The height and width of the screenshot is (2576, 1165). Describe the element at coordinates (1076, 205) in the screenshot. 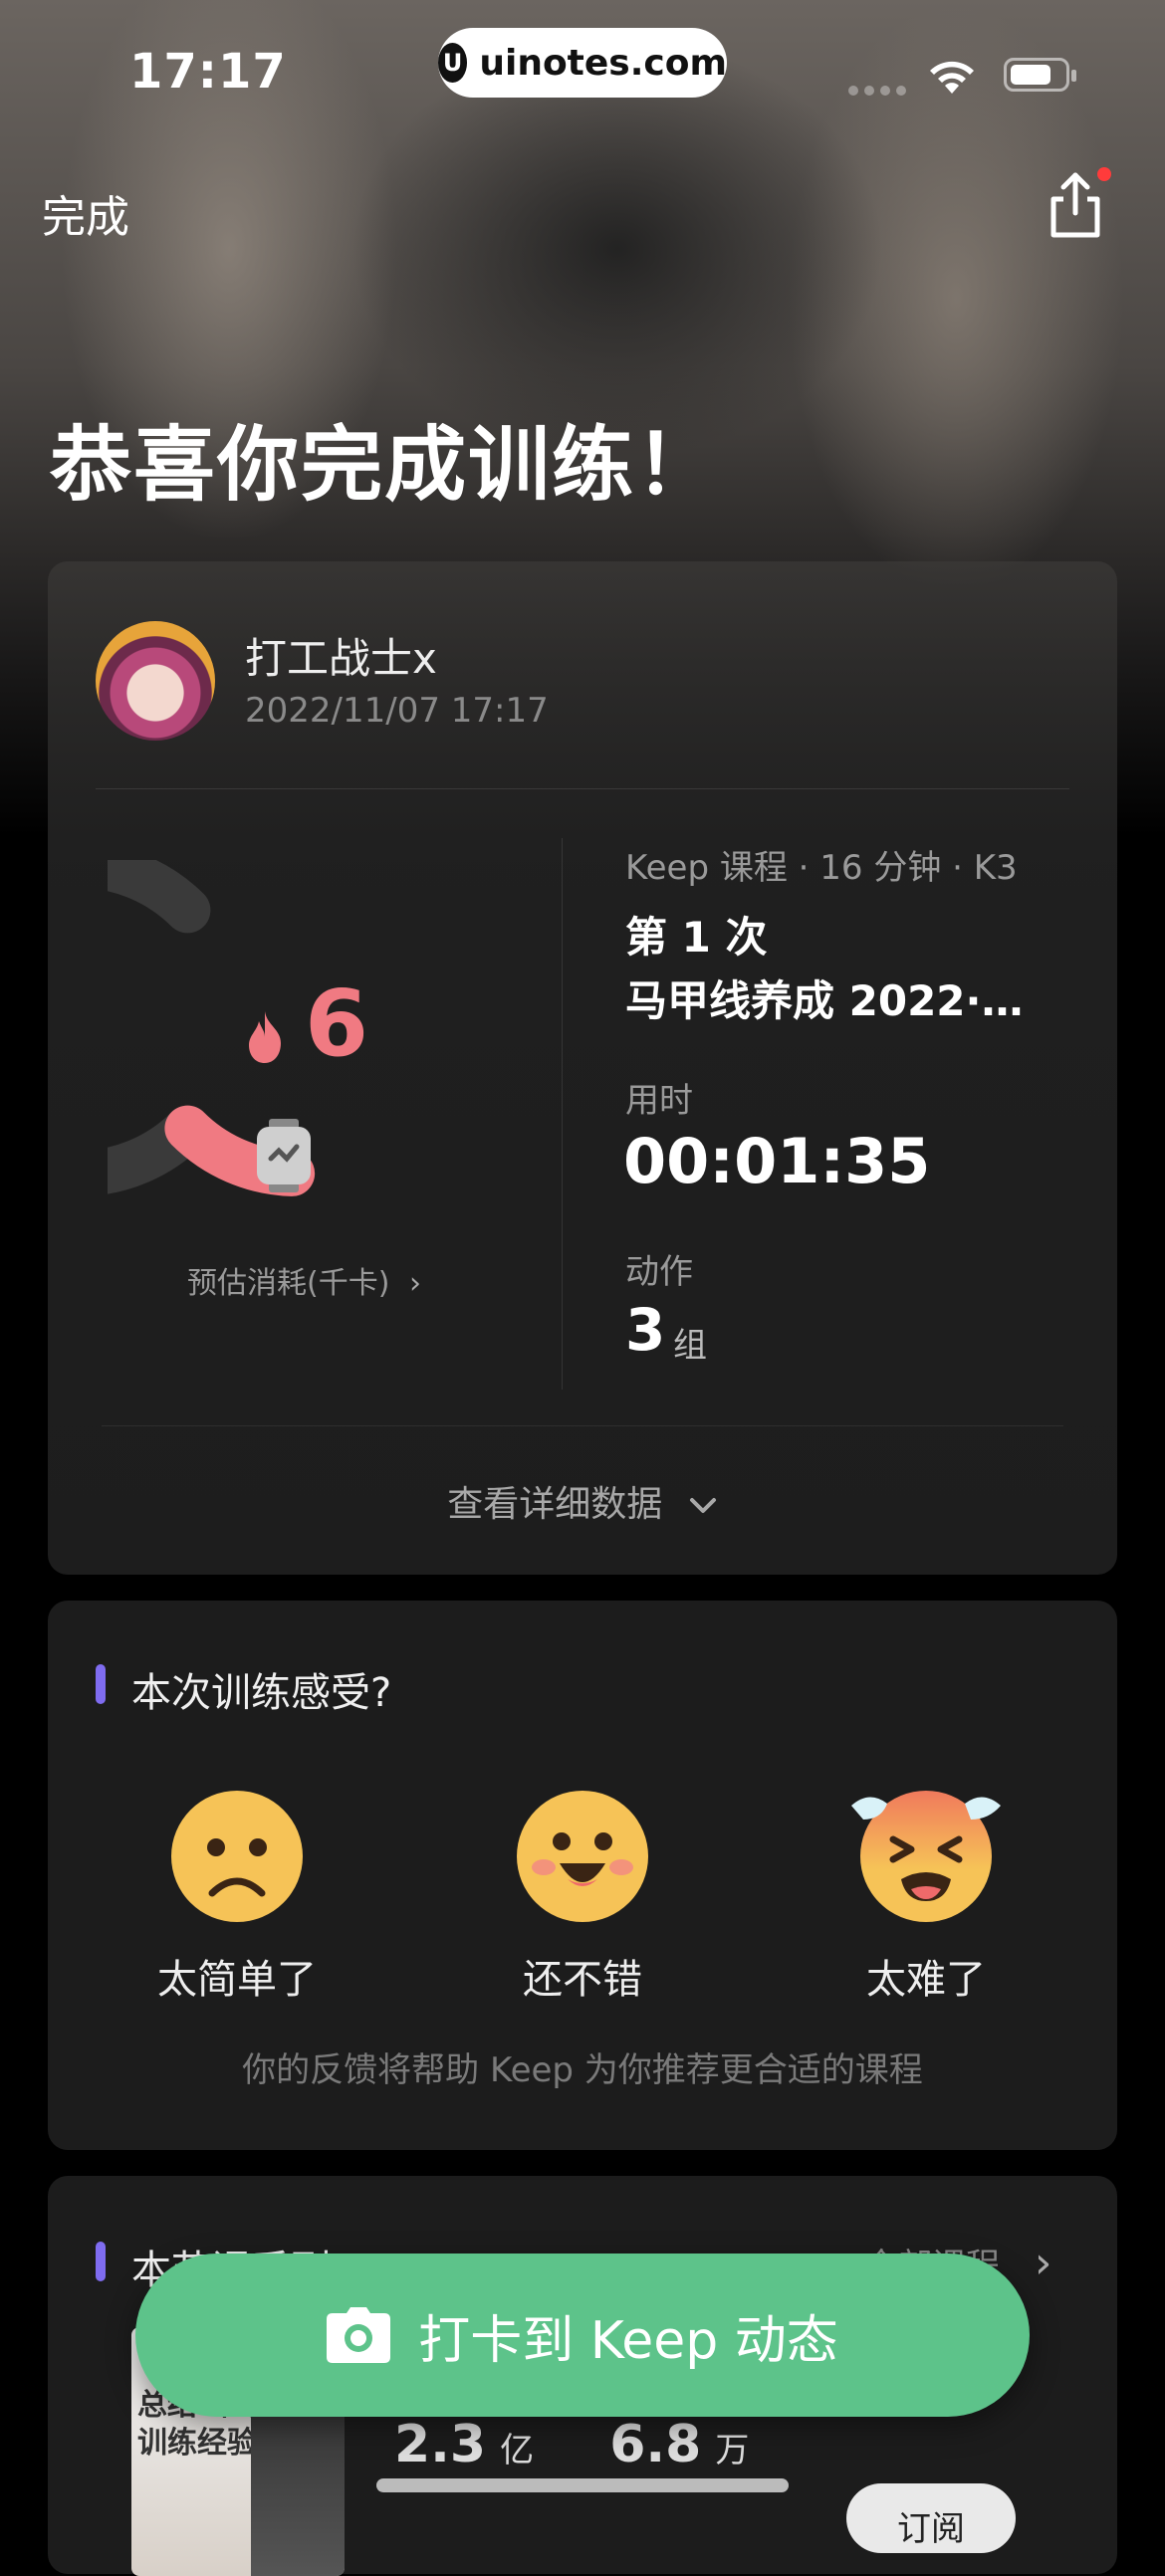

I see `share-icon` at that location.